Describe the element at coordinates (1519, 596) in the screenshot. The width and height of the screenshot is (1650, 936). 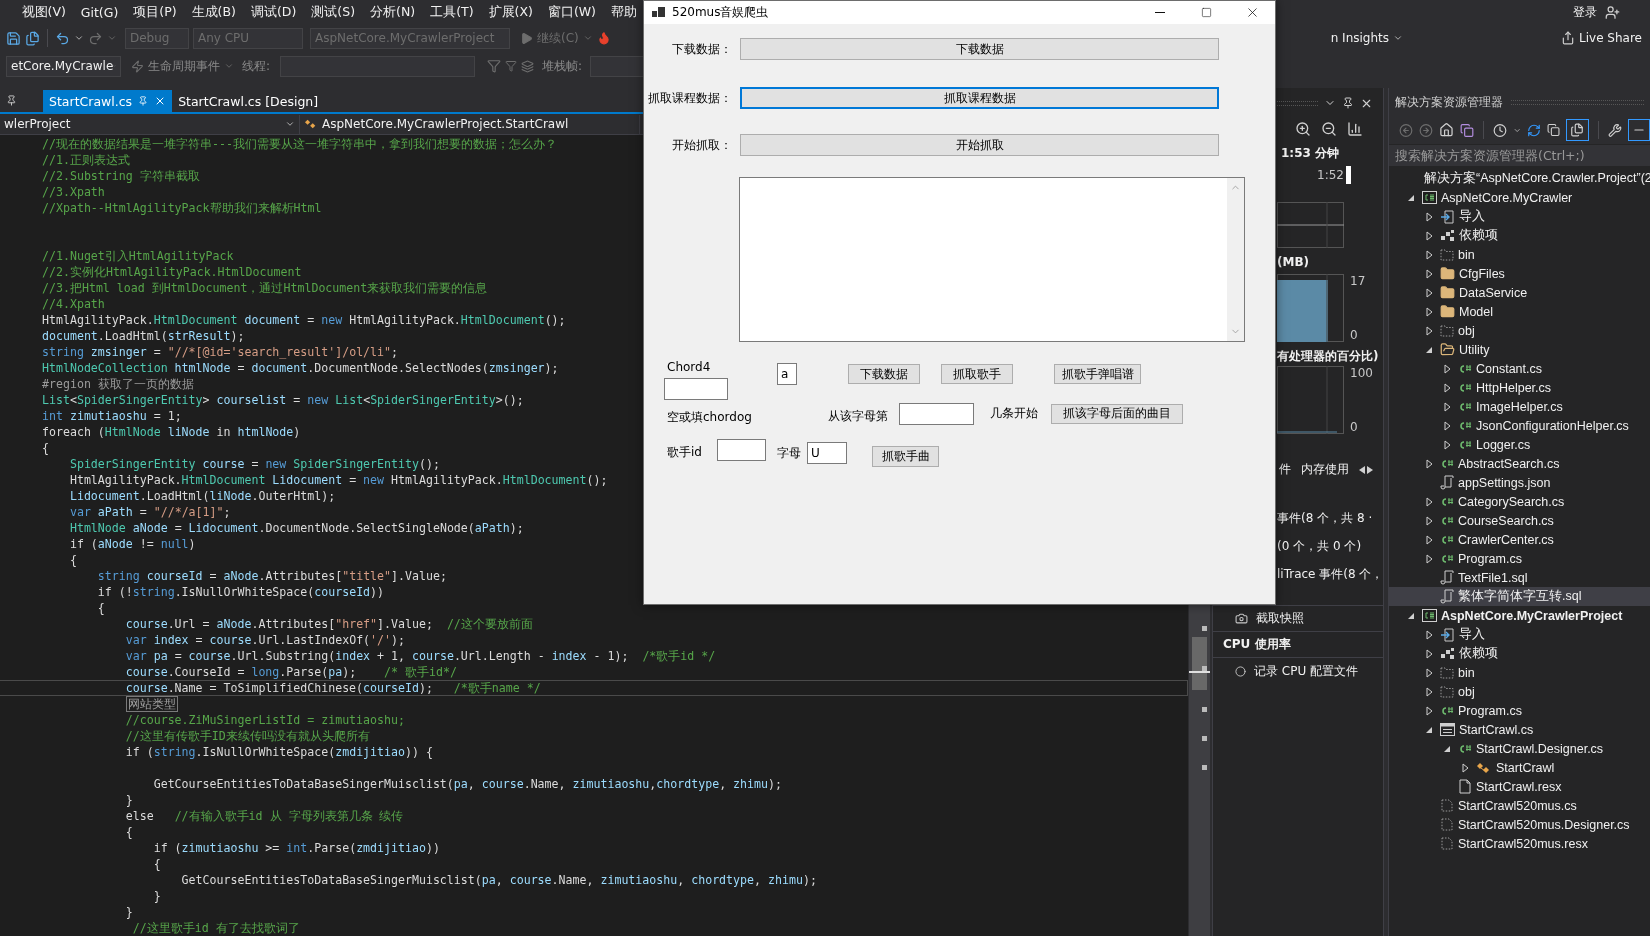
I see `tree-item: 繁体字简体字互转.sql` at that location.